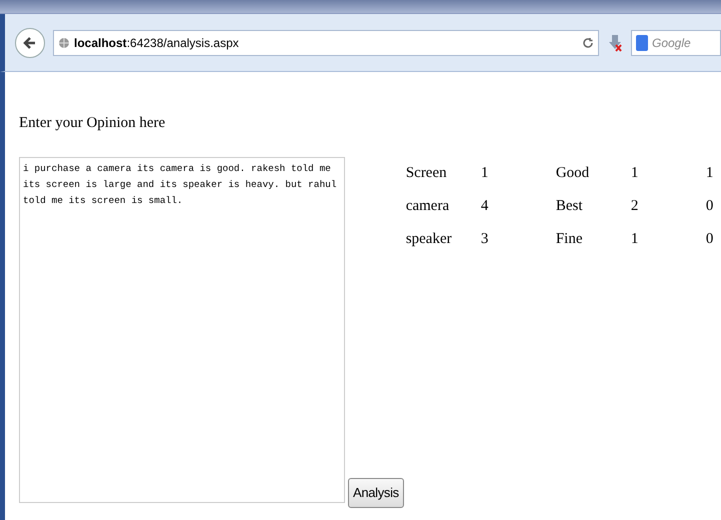 The width and height of the screenshot is (721, 520). Describe the element at coordinates (157, 43) in the screenshot. I see `url-text: localhost:64238/analysis.aspx` at that location.